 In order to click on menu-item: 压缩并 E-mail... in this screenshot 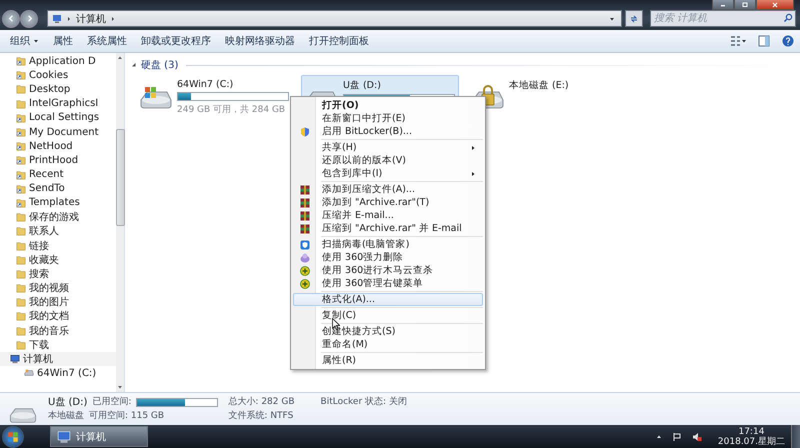, I will do `click(388, 215)`.